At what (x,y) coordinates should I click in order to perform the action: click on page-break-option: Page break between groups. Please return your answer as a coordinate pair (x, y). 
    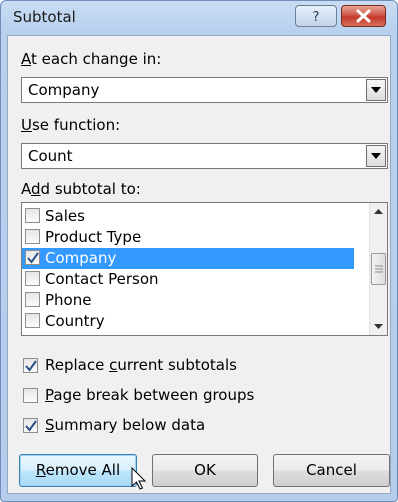
    Looking at the image, I should click on (151, 396).